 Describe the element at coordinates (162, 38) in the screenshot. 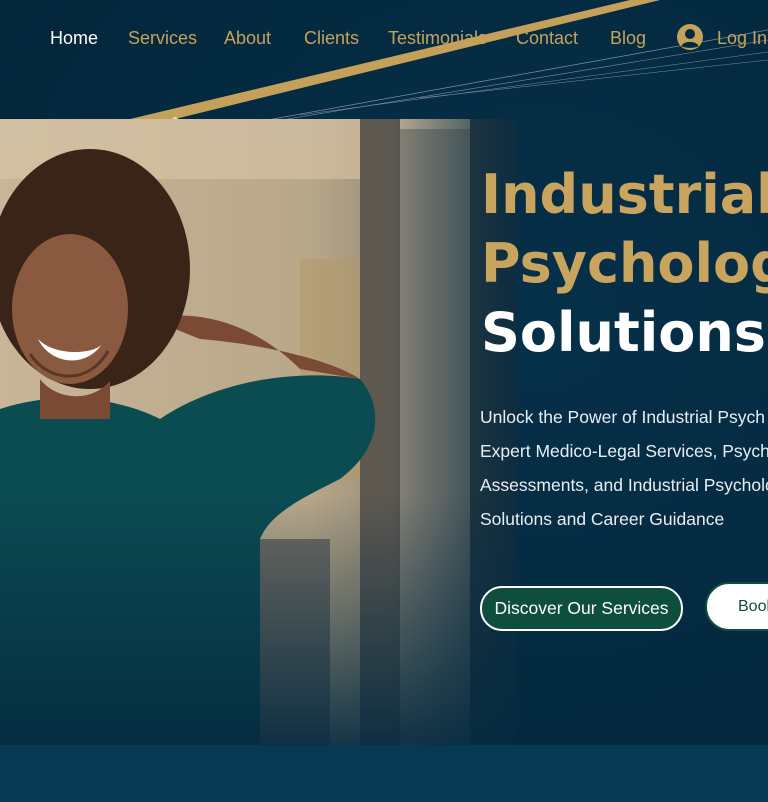

I see `nav-item-services: Services` at that location.